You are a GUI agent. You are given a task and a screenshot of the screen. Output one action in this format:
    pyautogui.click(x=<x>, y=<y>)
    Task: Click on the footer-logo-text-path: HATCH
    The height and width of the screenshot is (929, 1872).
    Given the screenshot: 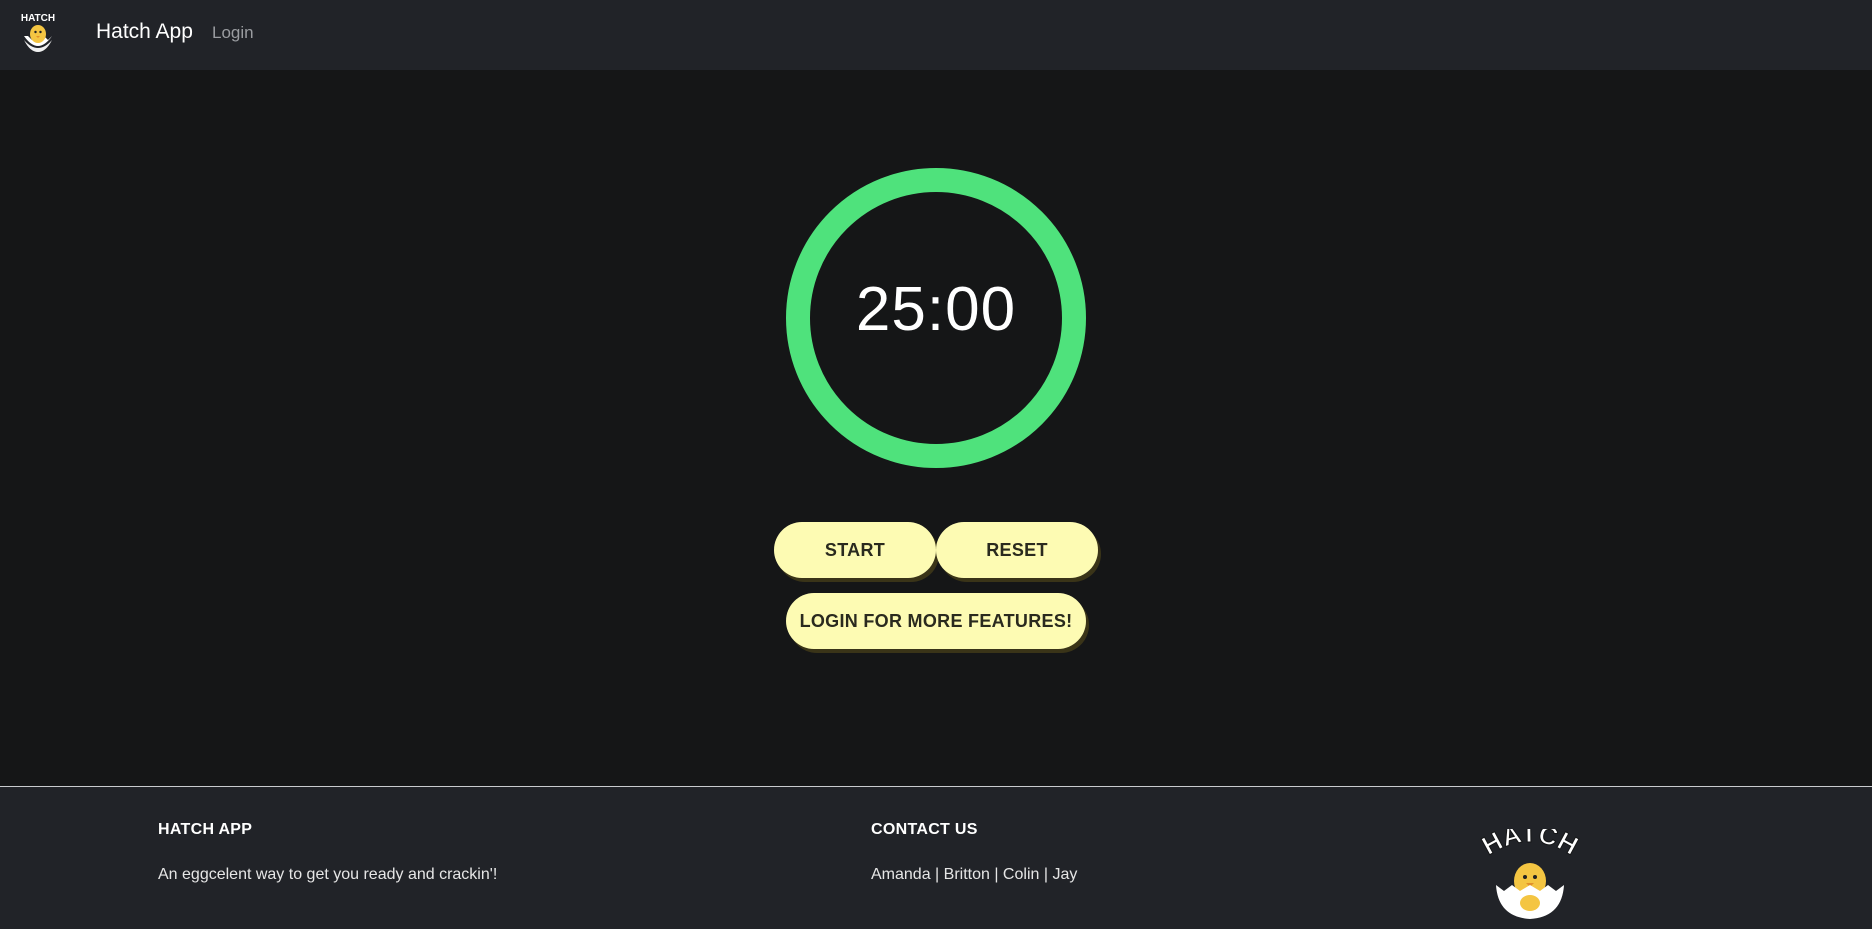 What is the action you would take?
    pyautogui.click(x=1530, y=845)
    